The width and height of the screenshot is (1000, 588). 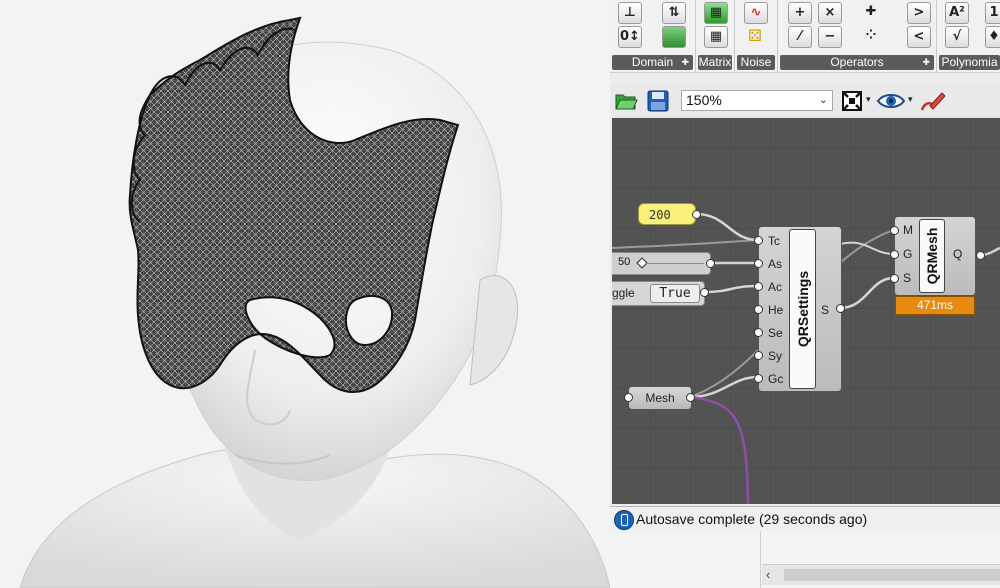 What do you see at coordinates (992, 37) in the screenshot?
I see `polynomial-icon: ♦` at bounding box center [992, 37].